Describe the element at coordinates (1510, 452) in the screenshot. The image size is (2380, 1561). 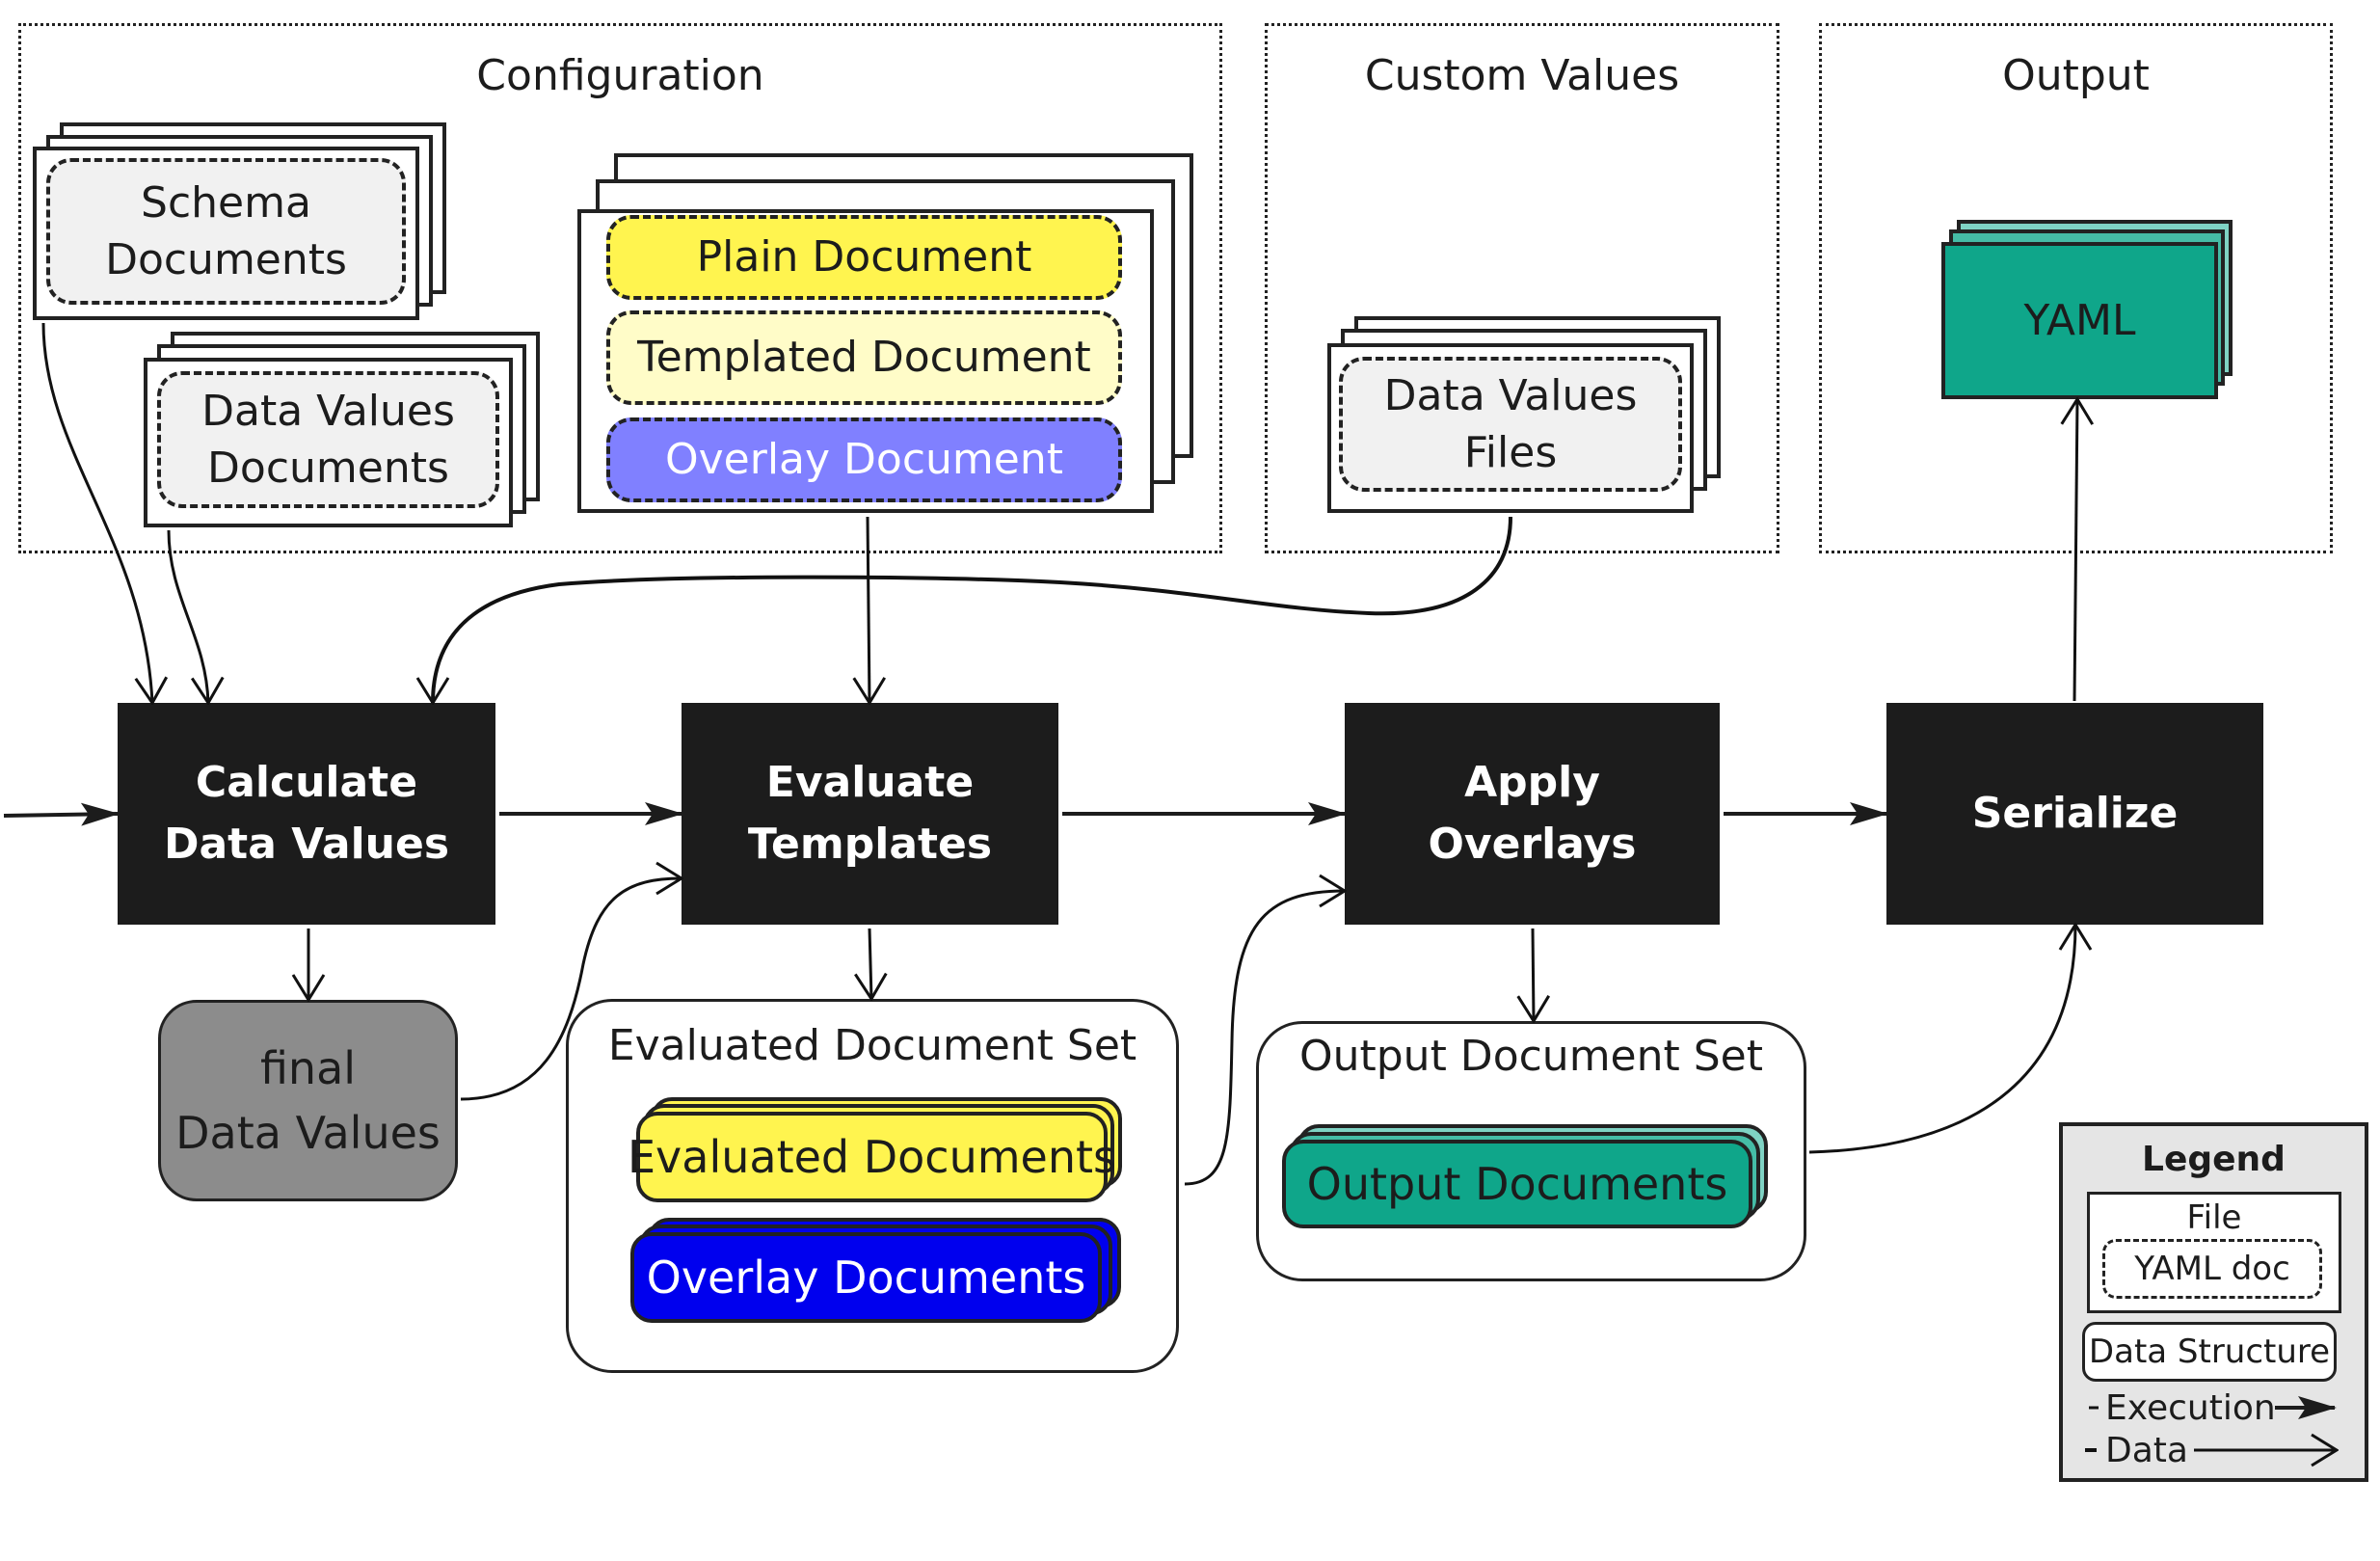
I see `data-values-files-line2: Files` at that location.